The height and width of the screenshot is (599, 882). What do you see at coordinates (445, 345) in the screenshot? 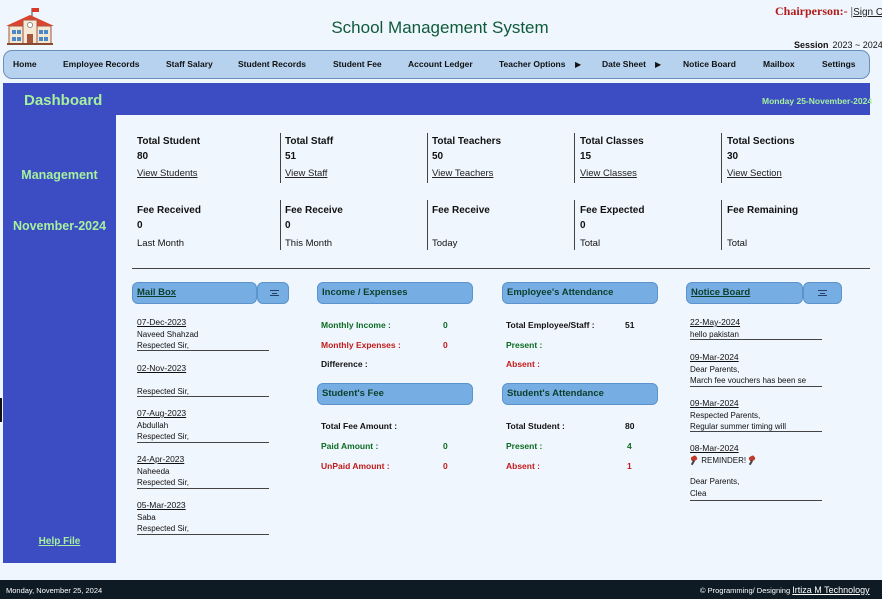
I see `monthly-expenses-value: 0` at bounding box center [445, 345].